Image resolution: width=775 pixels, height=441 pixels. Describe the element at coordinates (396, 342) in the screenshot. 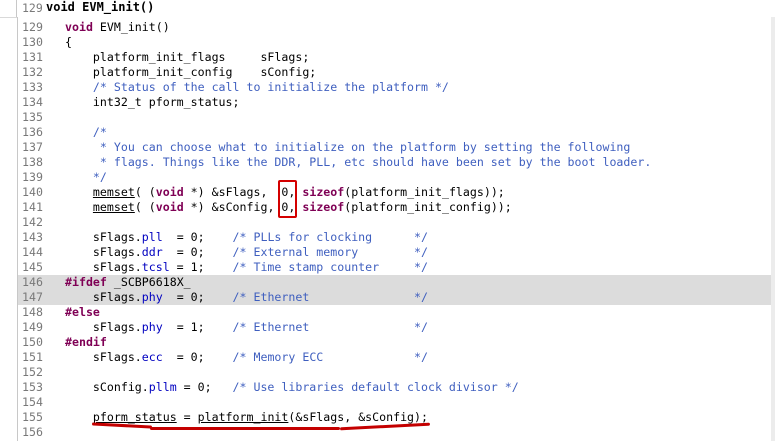

I see `code-line: 150 #endif` at that location.